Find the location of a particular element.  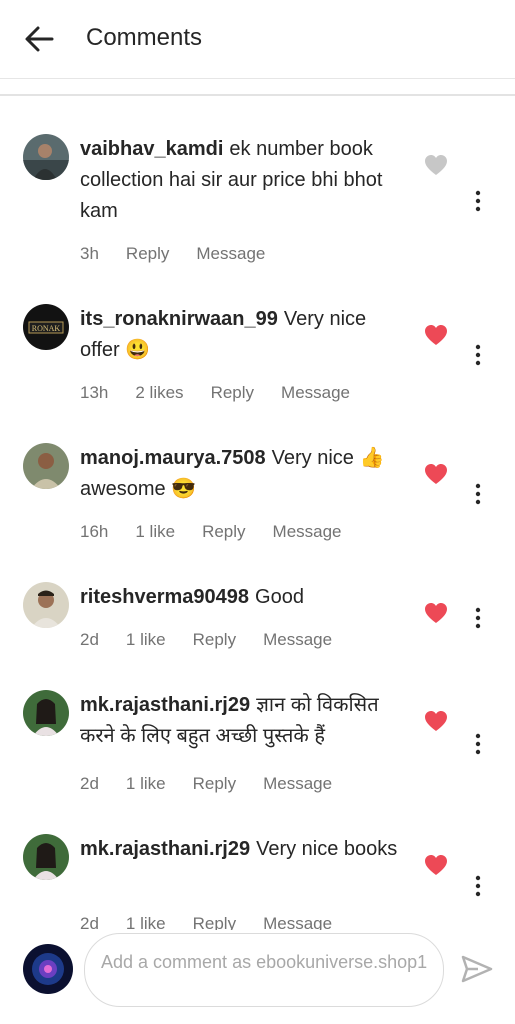

comment-text: Good is located at coordinates (279, 597).